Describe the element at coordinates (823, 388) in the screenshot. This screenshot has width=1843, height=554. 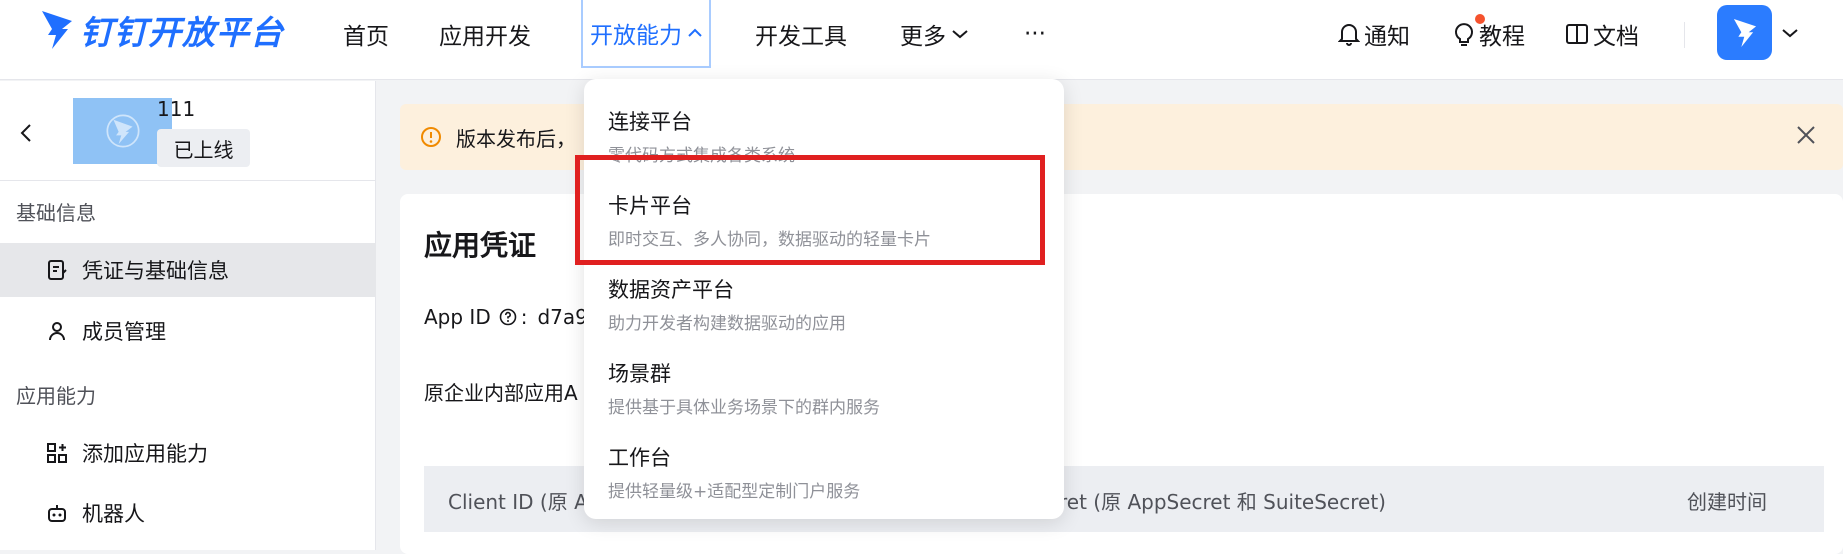
I see `menu-item-scene-group: 场景群 提供基于具体业务场景下的群内服务` at that location.